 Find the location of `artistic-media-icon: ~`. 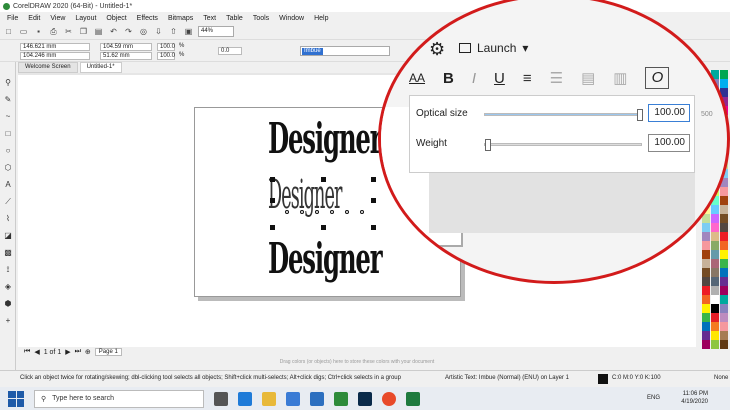

artistic-media-icon: ~ is located at coordinates (8, 116).